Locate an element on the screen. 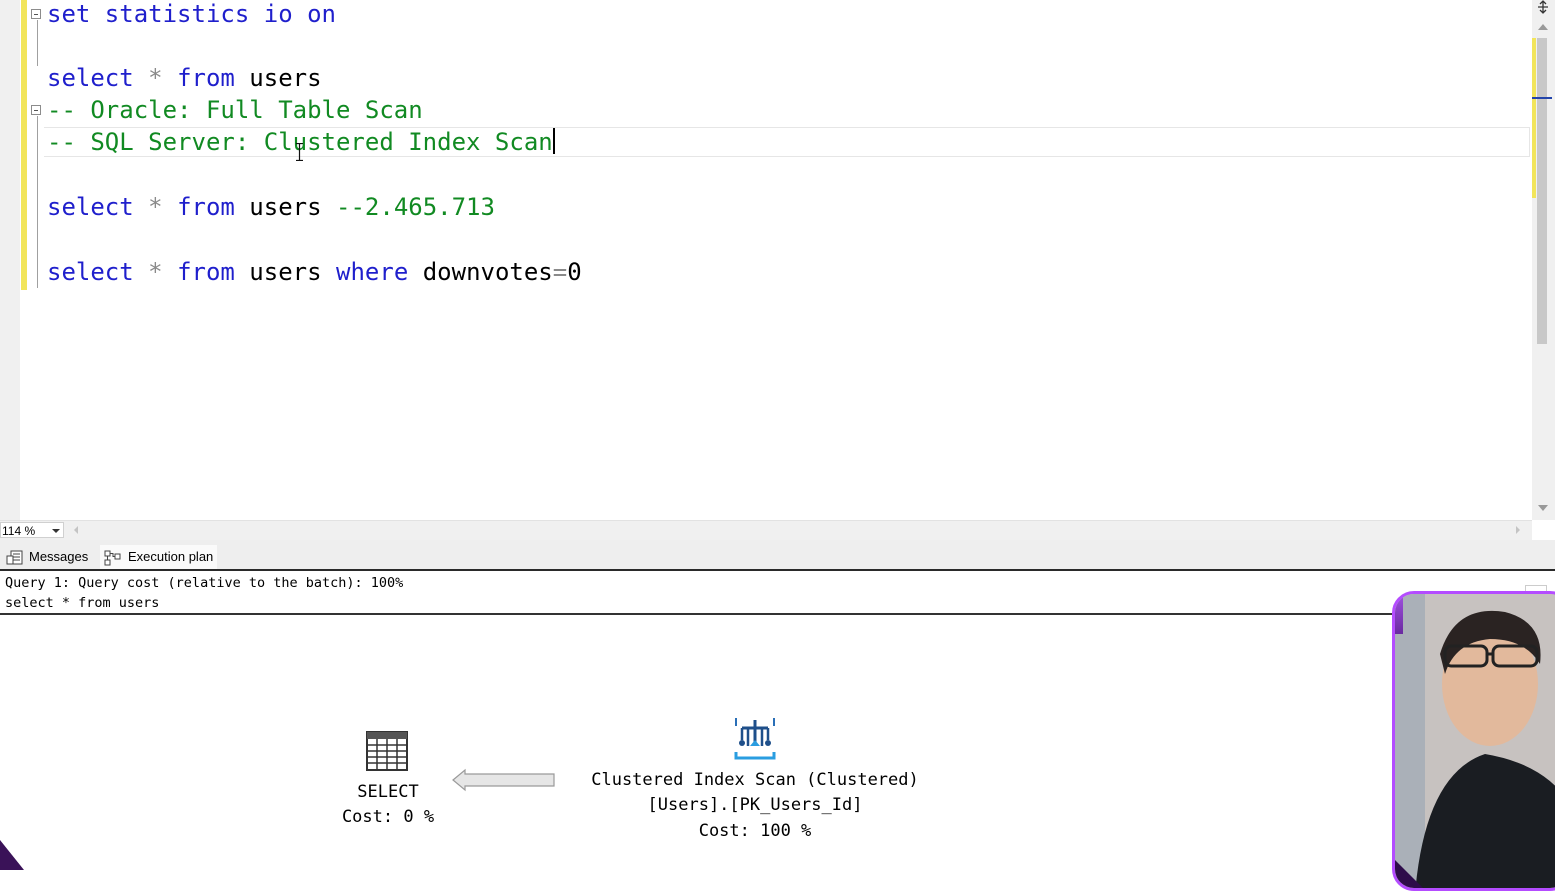 This screenshot has height=891, width=1555. scroll-up-arrow-icon is located at coordinates (1543, 27).